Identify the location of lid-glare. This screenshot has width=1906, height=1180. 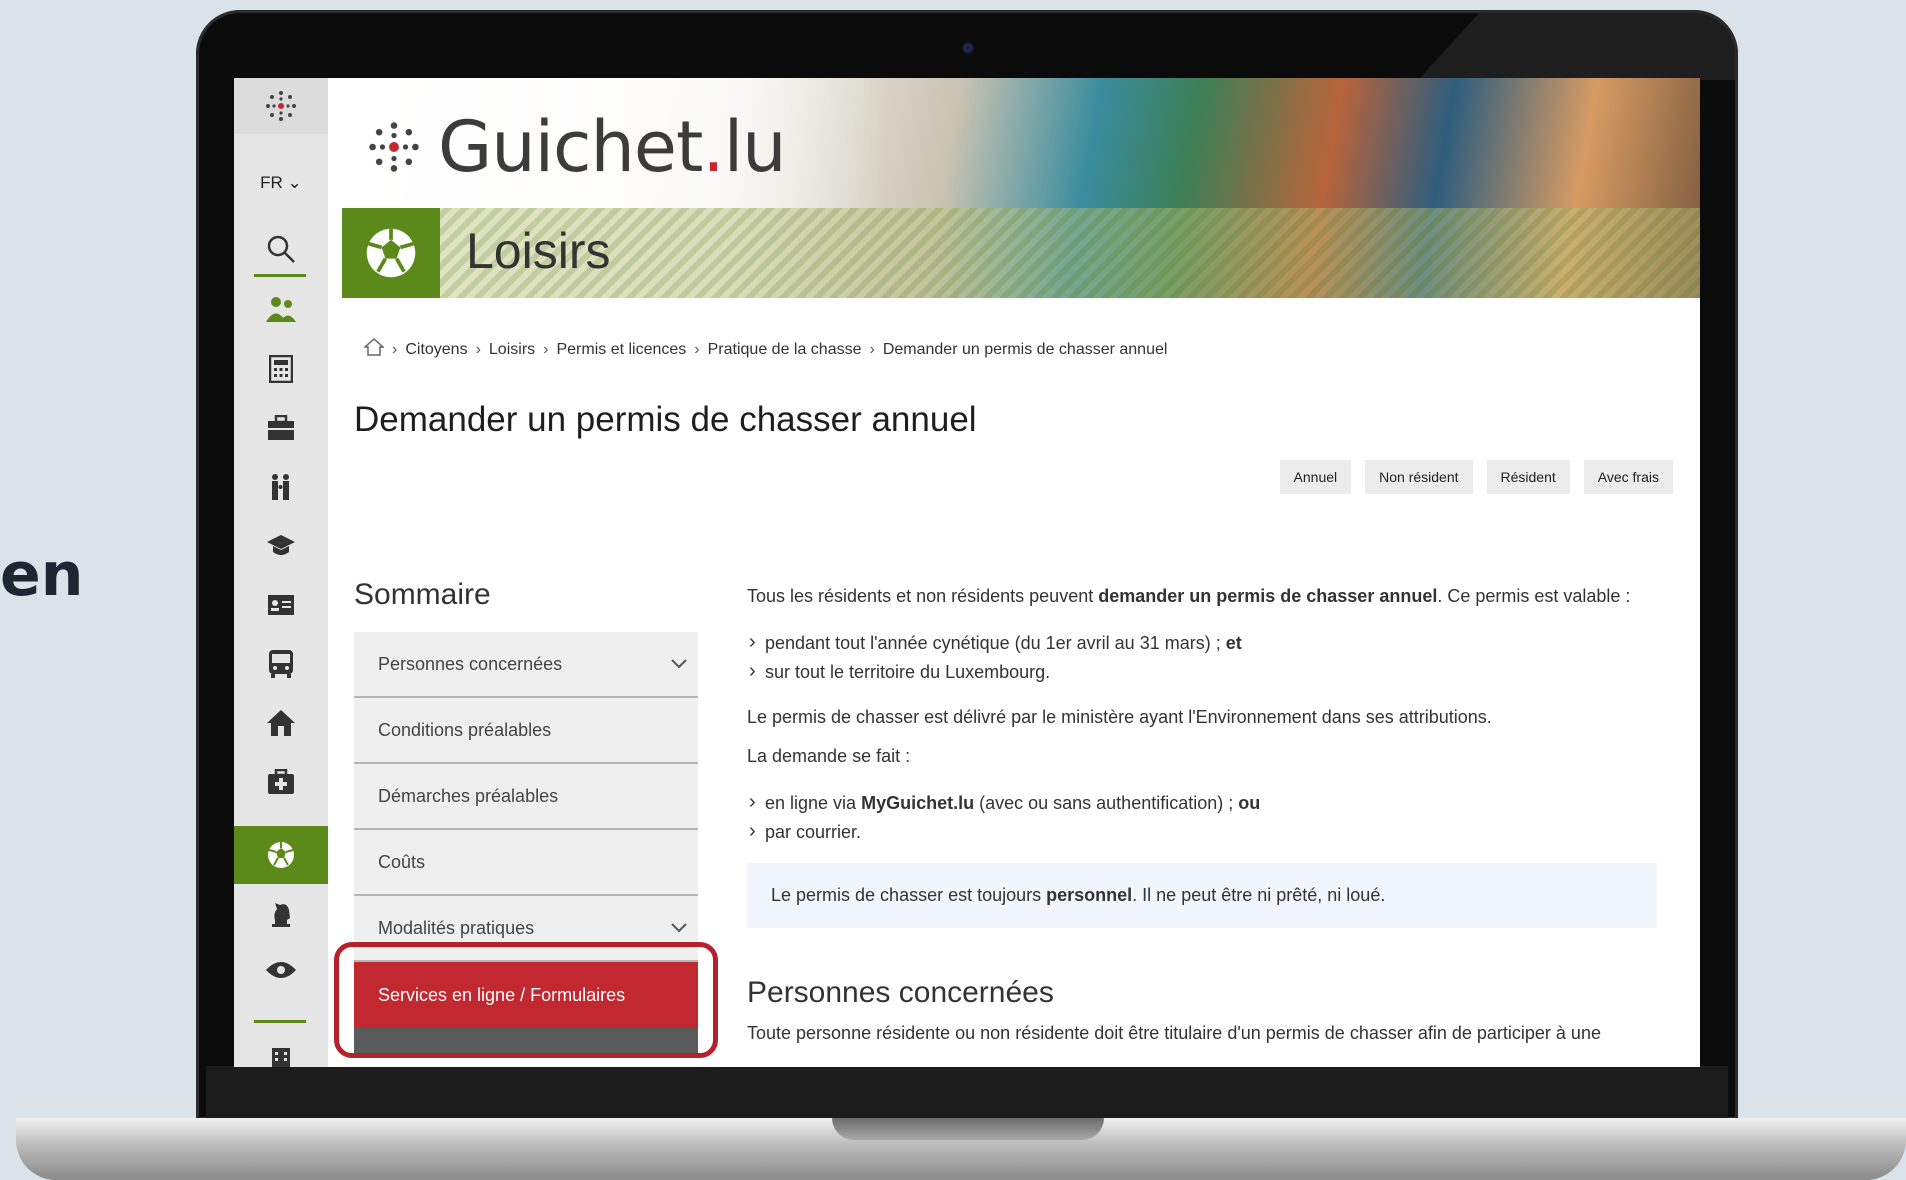
(1578, 45).